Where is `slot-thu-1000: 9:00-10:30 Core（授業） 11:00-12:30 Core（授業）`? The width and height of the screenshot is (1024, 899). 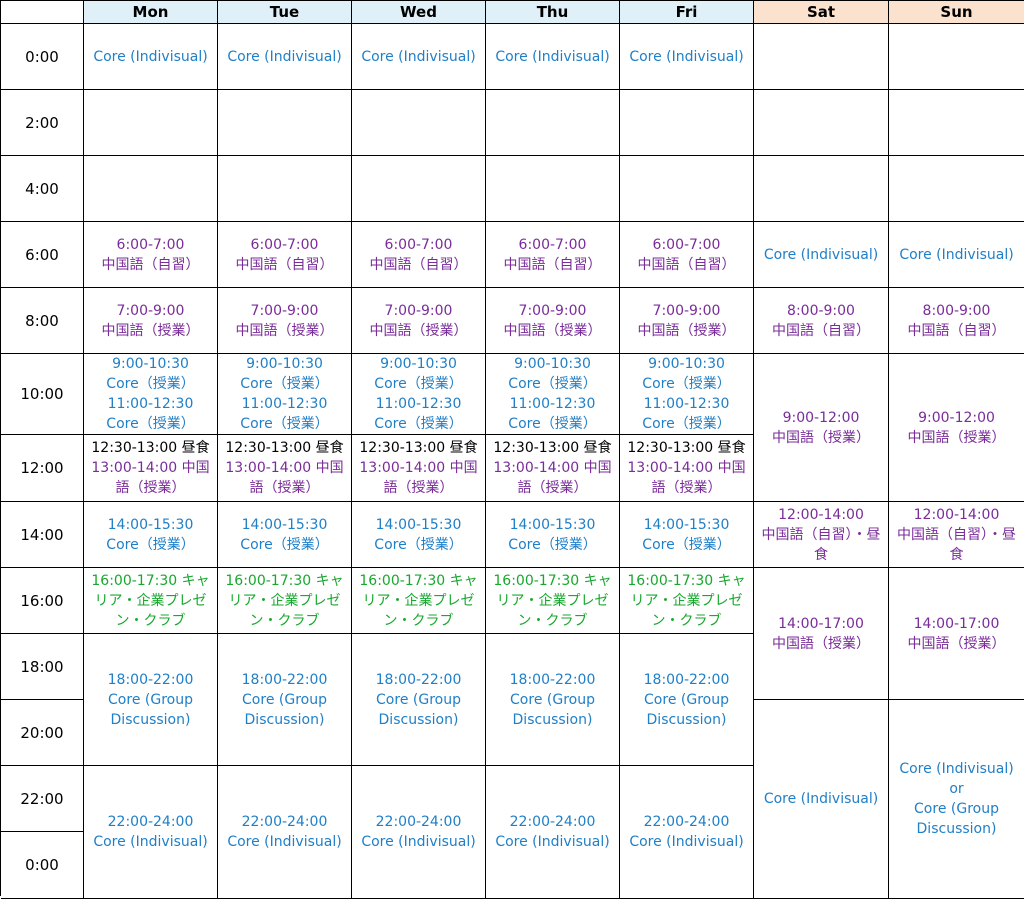
slot-thu-1000: 9:00-10:30 Core（授業） 11:00-12:30 Core（授業） is located at coordinates (553, 394).